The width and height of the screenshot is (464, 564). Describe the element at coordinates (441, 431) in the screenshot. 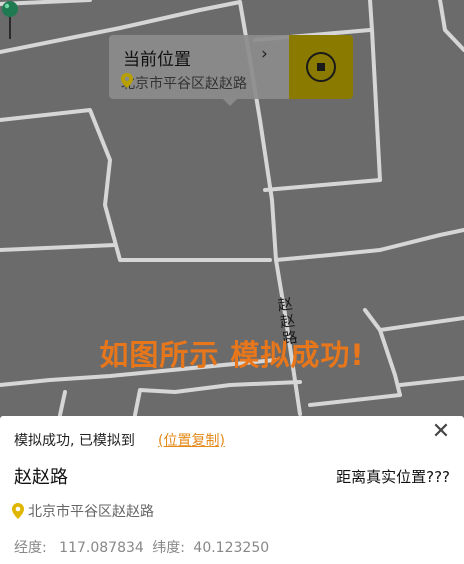

I see `close-icon: ✕` at that location.